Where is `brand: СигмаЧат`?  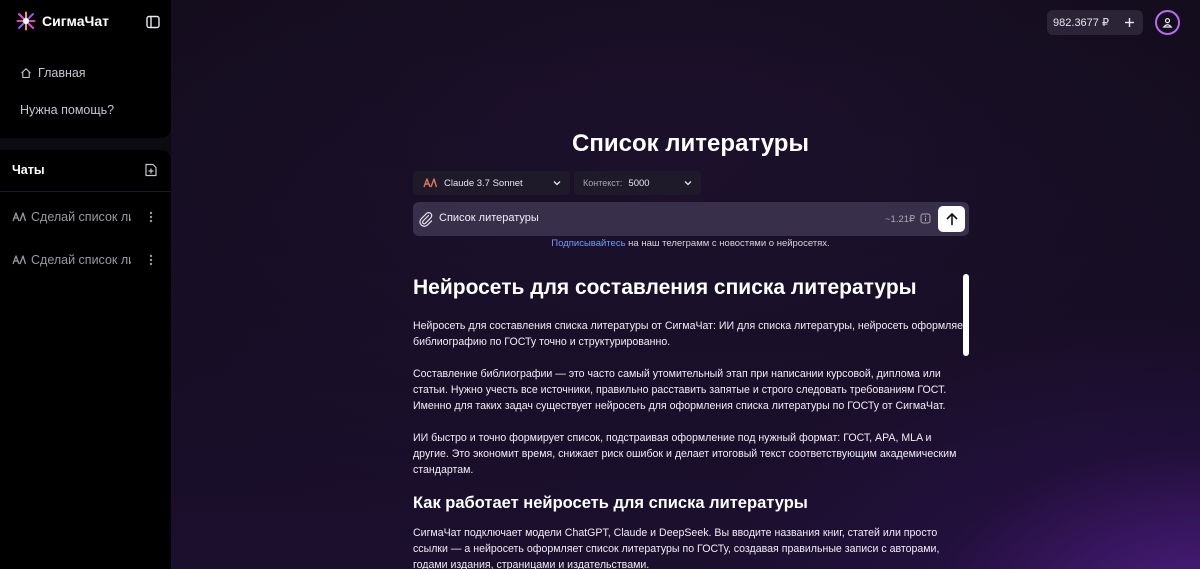 brand: СигмаЧат is located at coordinates (62, 21).